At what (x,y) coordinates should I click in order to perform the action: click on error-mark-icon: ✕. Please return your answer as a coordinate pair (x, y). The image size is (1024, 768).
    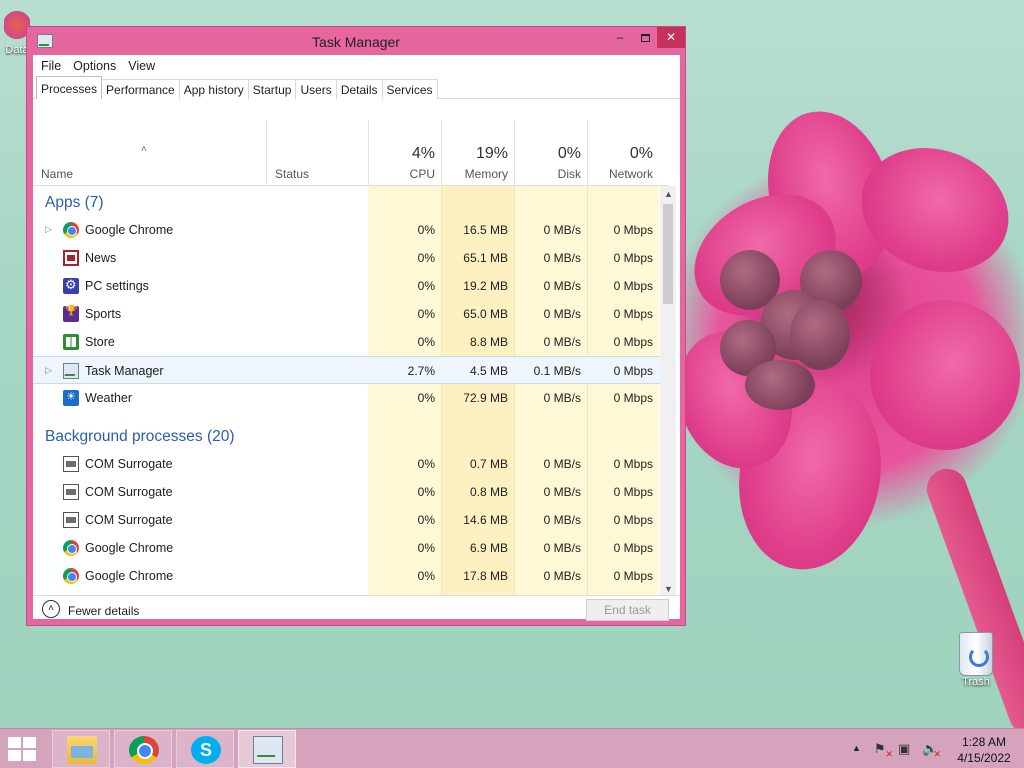
    Looking at the image, I should click on (889, 754).